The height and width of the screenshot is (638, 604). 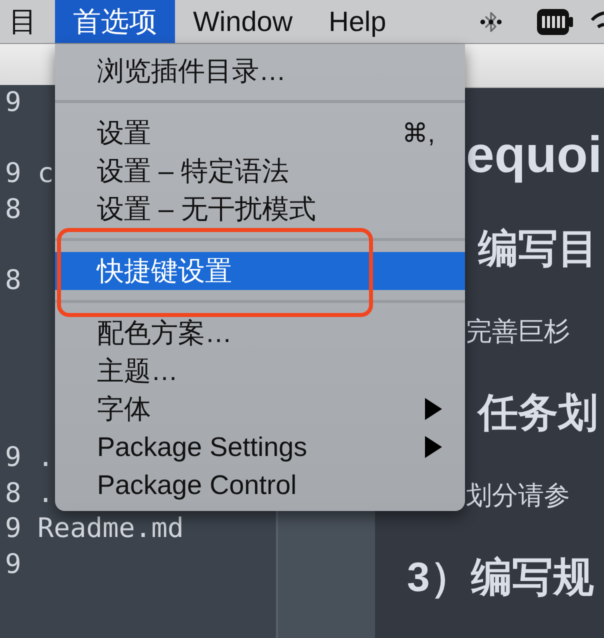 I want to click on menu-item: 设置 – 无干扰模式, so click(x=260, y=209).